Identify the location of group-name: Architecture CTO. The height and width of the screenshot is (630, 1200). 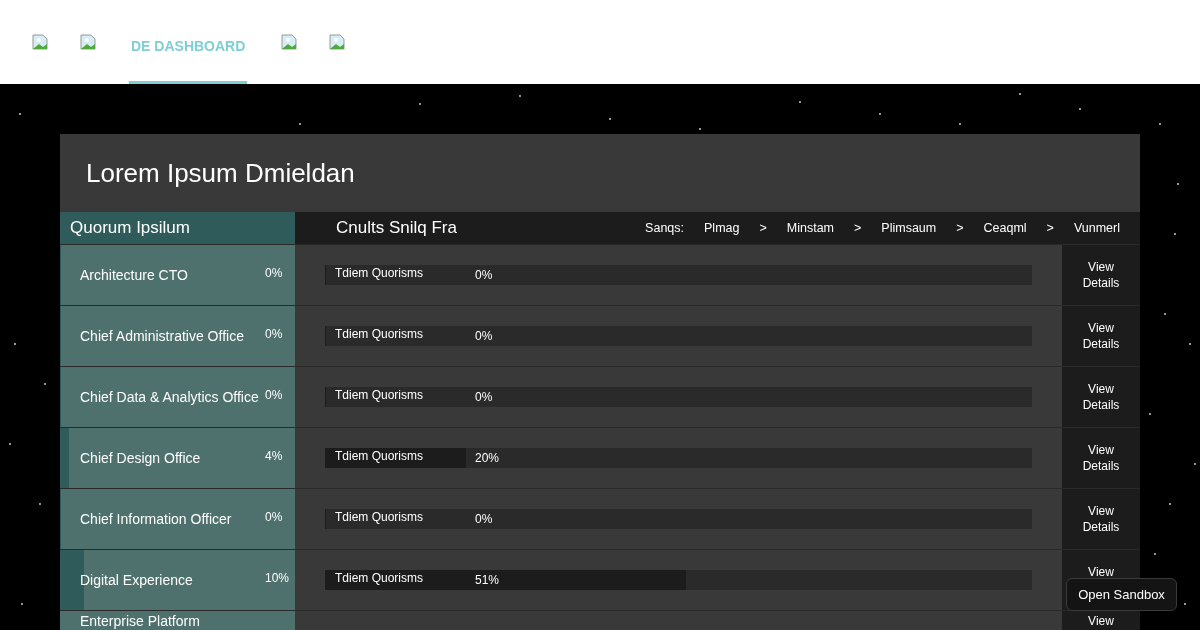
(134, 275).